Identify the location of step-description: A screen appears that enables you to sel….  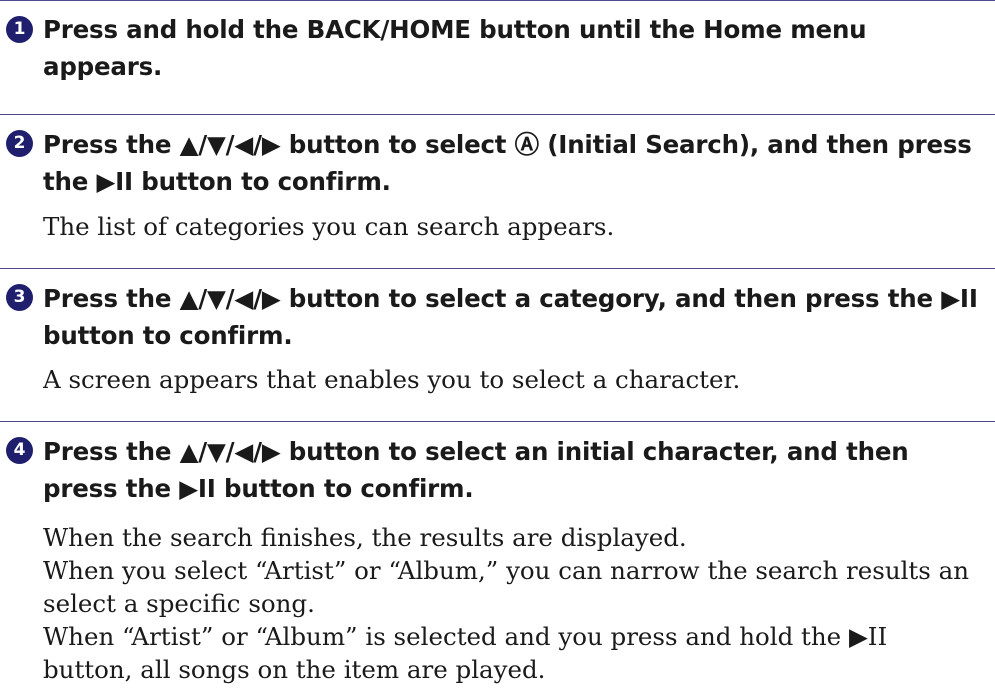
(519, 379).